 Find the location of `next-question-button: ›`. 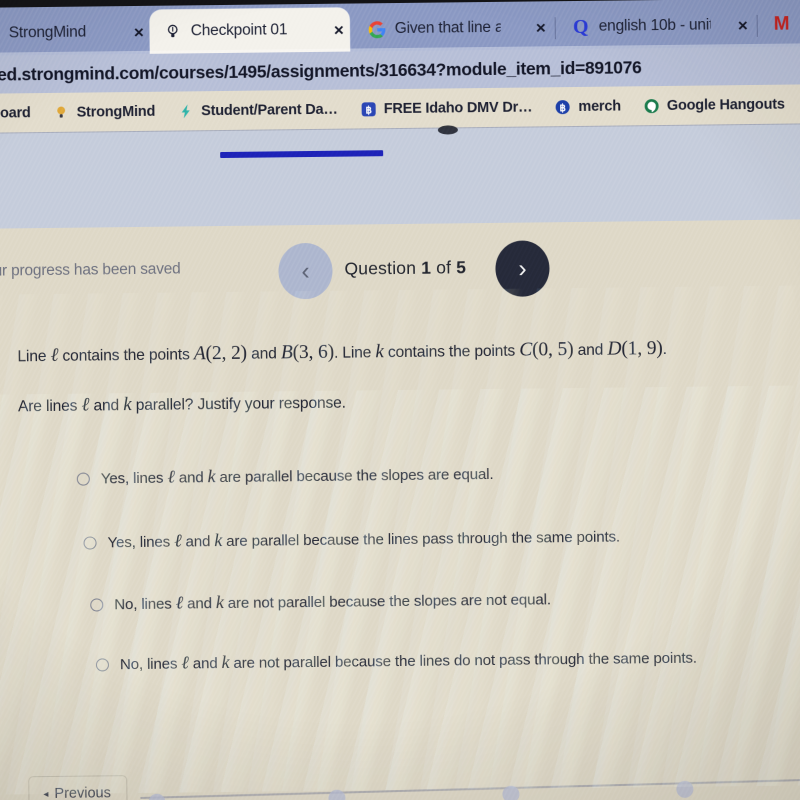

next-question-button: › is located at coordinates (522, 268).